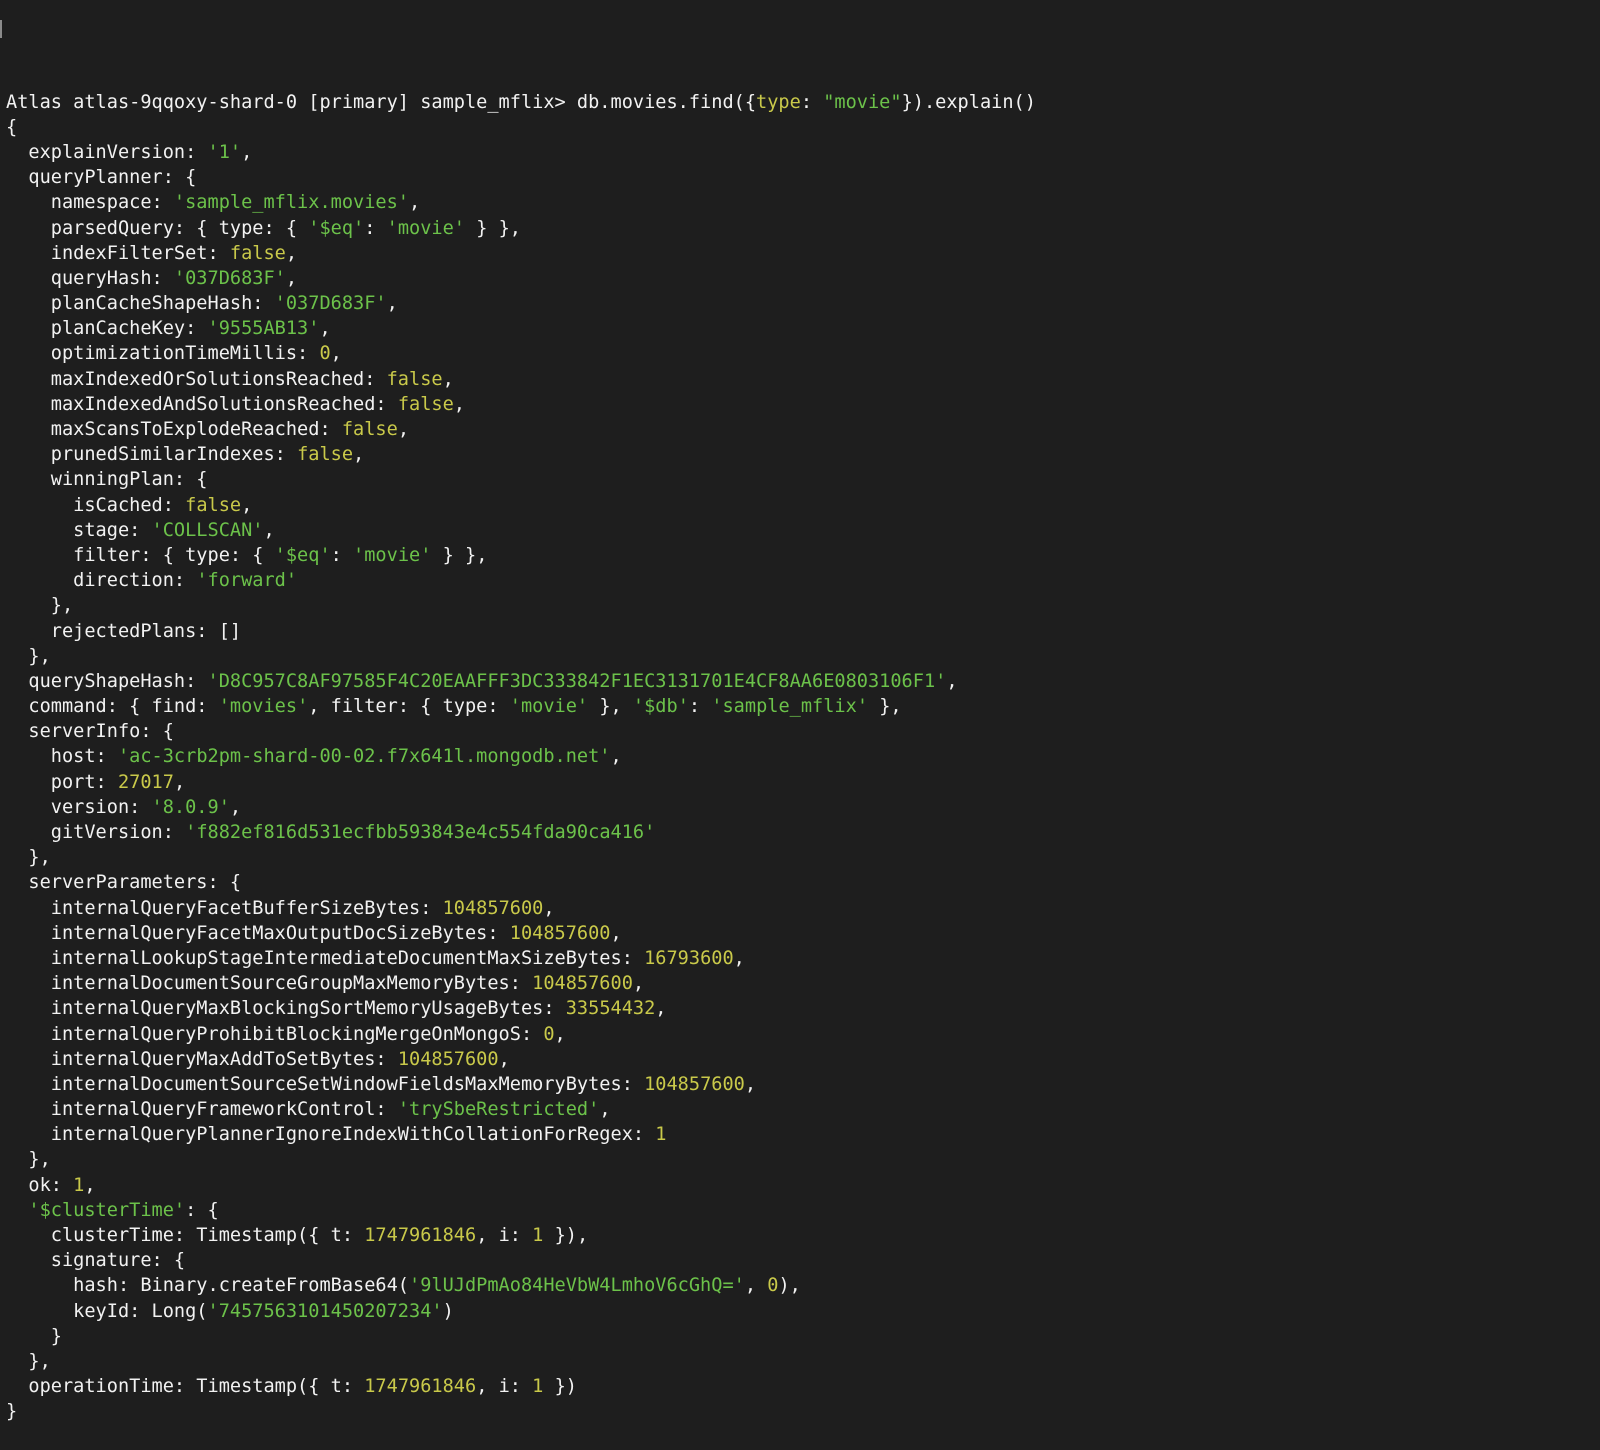 Image resolution: width=1600 pixels, height=1450 pixels. What do you see at coordinates (689, 958) in the screenshot?
I see `value-literal: 16793600` at bounding box center [689, 958].